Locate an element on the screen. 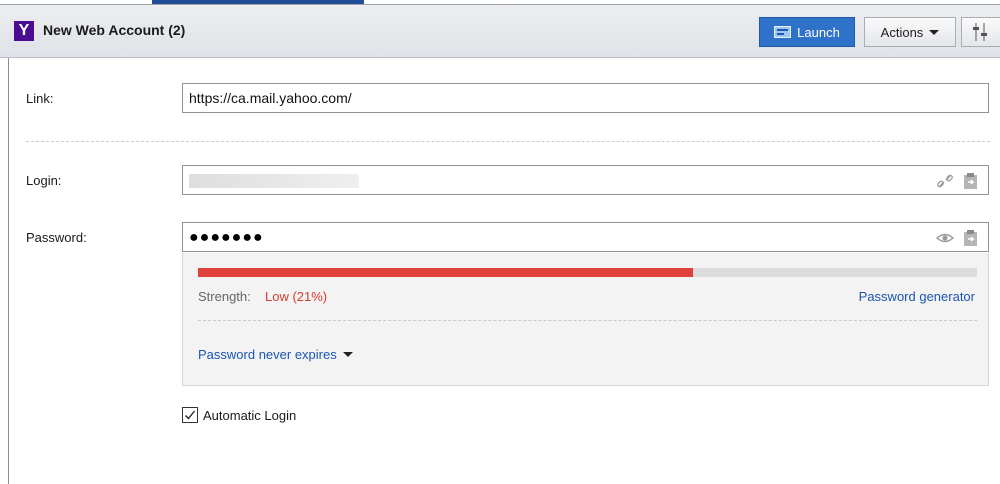 The image size is (1000, 484). login-label: Login: is located at coordinates (44, 180).